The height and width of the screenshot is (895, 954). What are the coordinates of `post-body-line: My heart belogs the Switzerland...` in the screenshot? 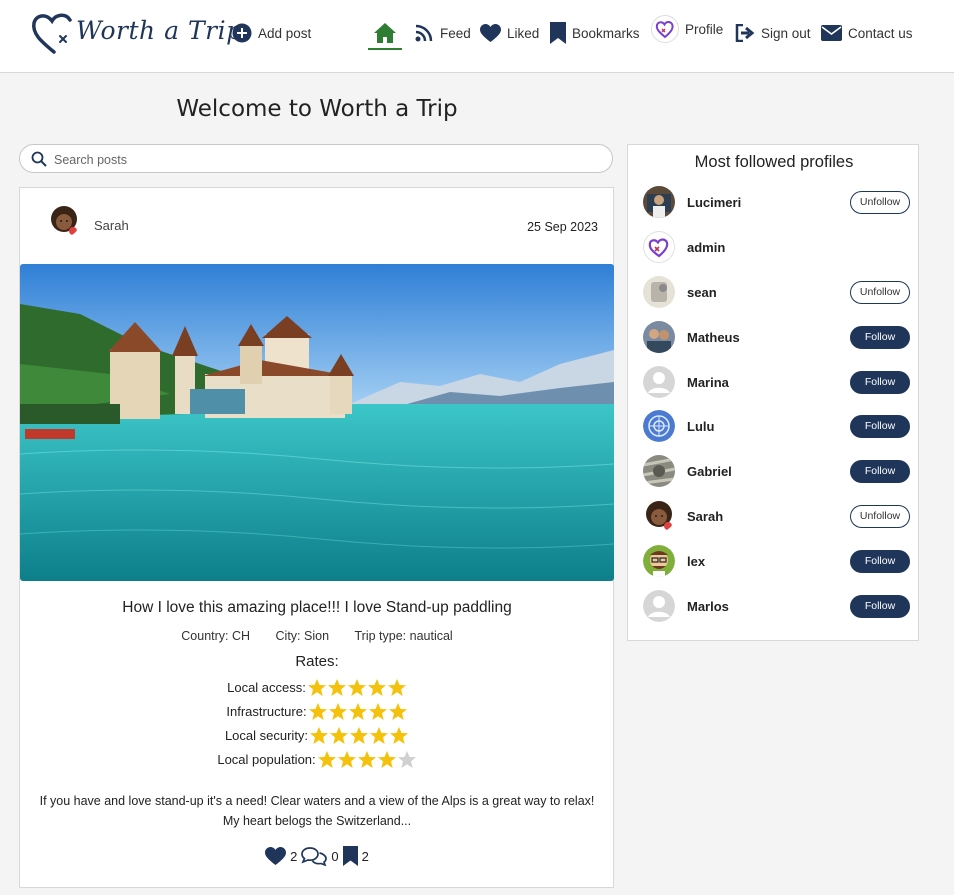 It's located at (317, 821).